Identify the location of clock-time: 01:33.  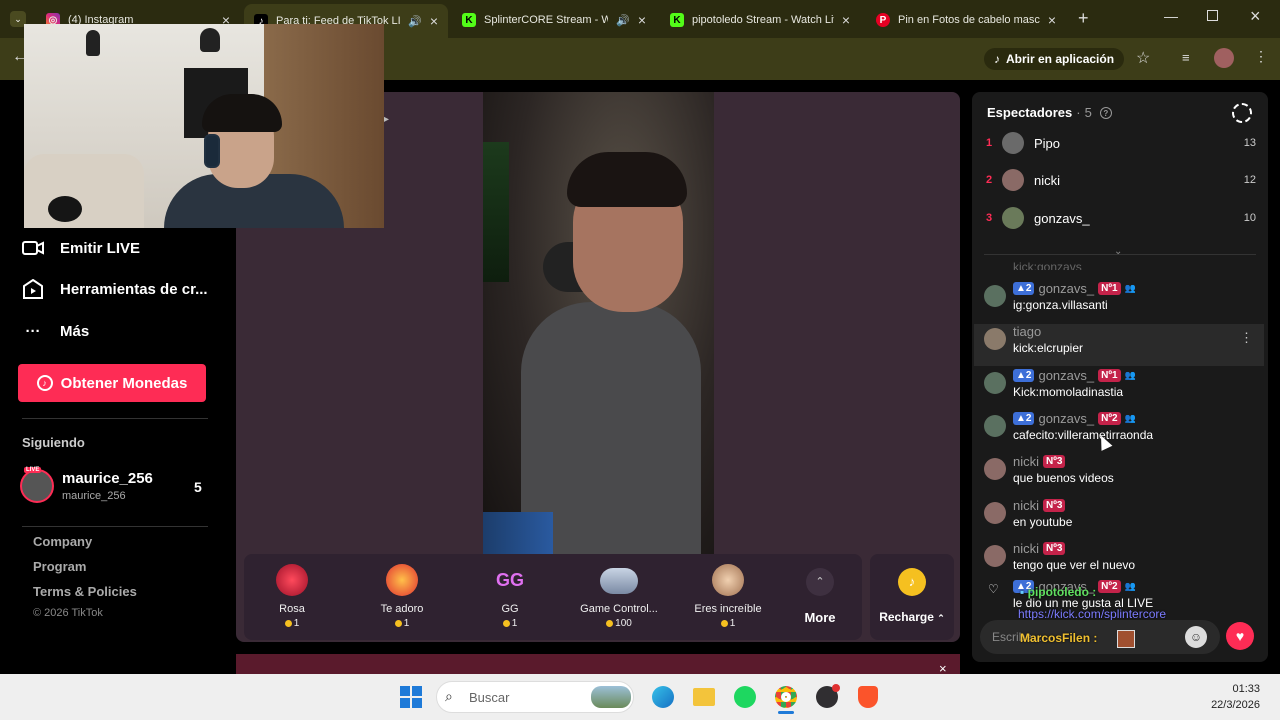
(1240, 689).